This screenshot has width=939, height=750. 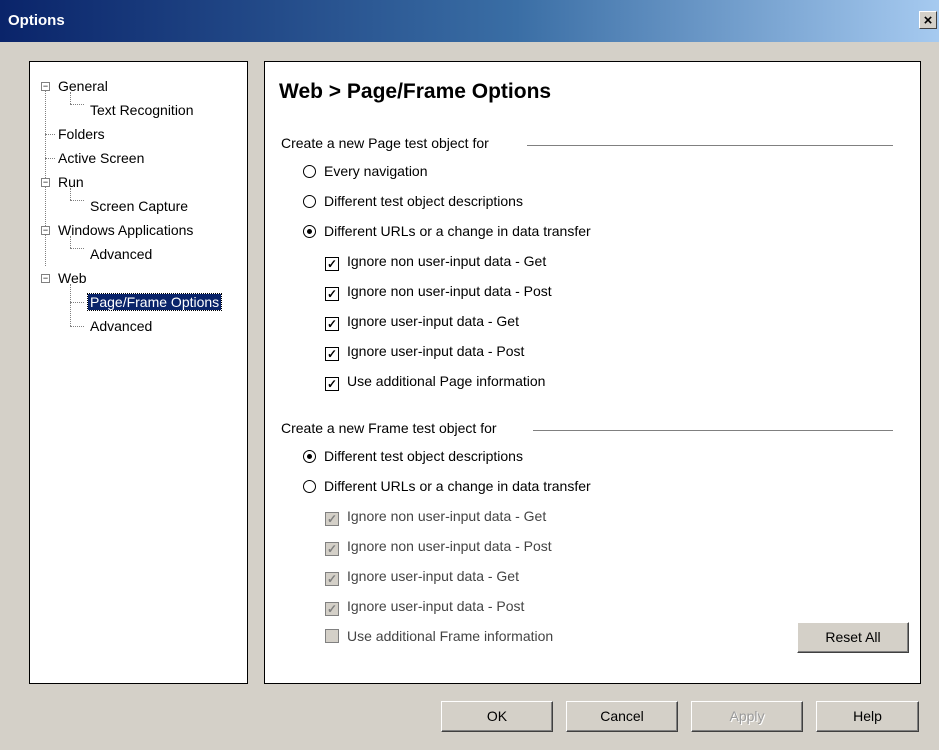 I want to click on check-frame-ignore-user-get: ✓ Ignore user-input data - Get, so click(x=422, y=577).